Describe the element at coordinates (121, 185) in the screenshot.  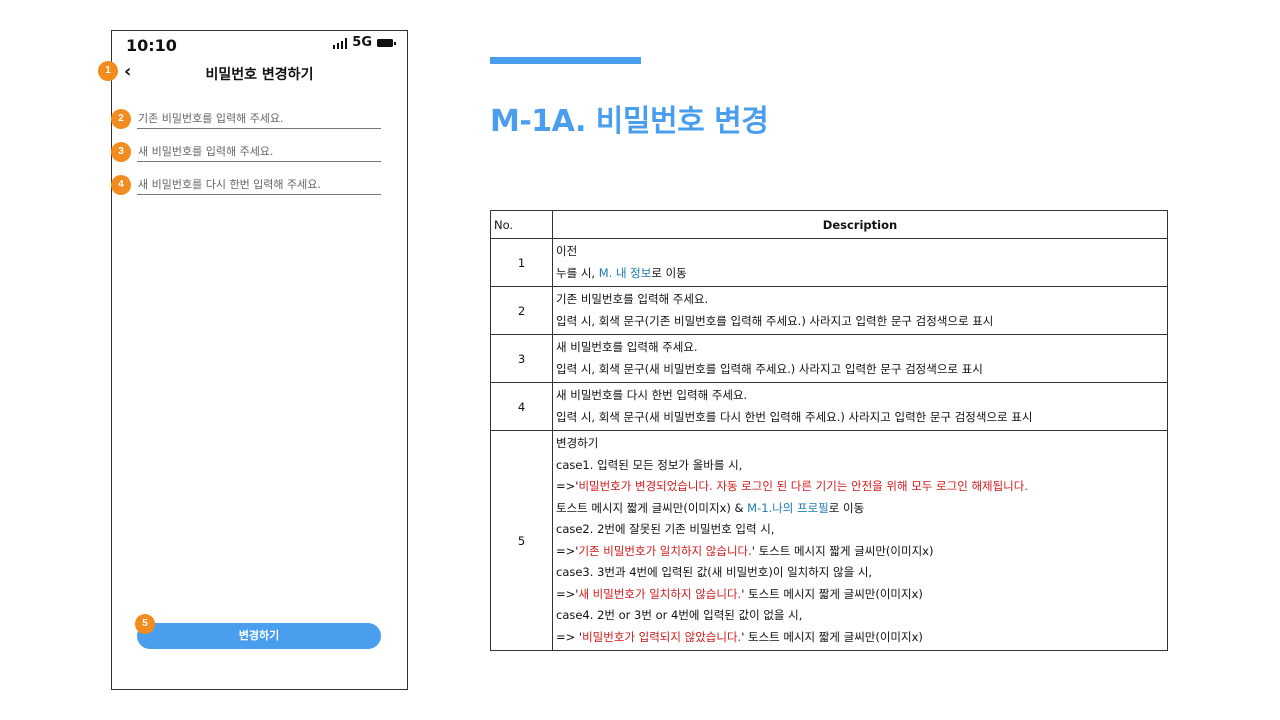
I see `annotation-marker-4: 4` at that location.